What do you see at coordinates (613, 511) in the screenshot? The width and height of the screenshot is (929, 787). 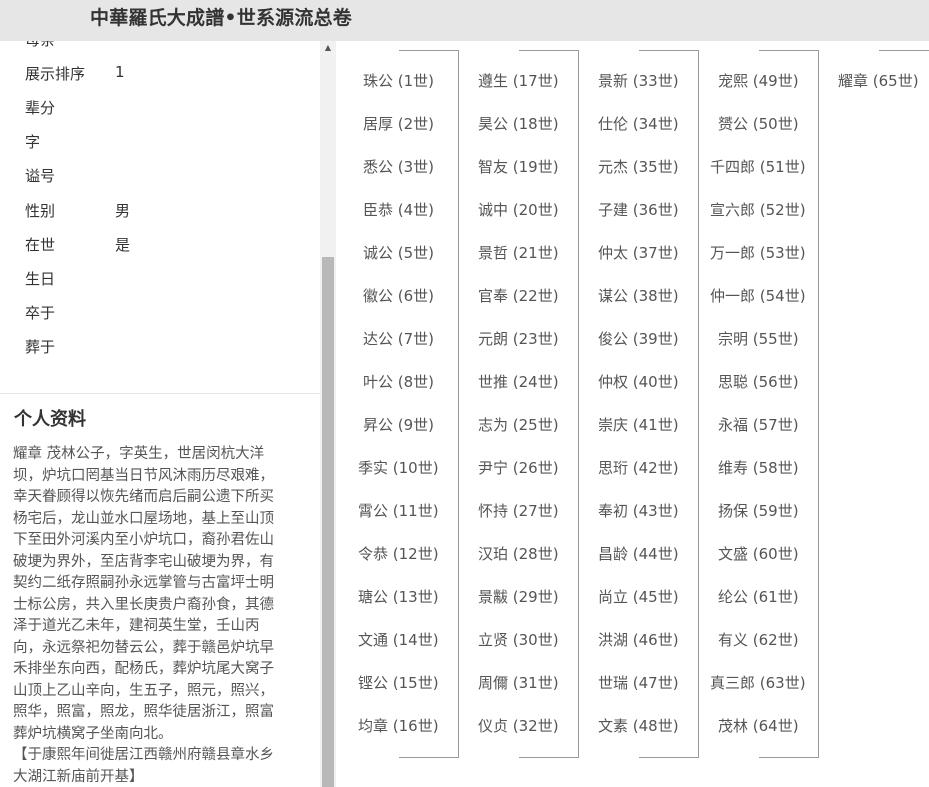 I see `person-name: 奉初` at bounding box center [613, 511].